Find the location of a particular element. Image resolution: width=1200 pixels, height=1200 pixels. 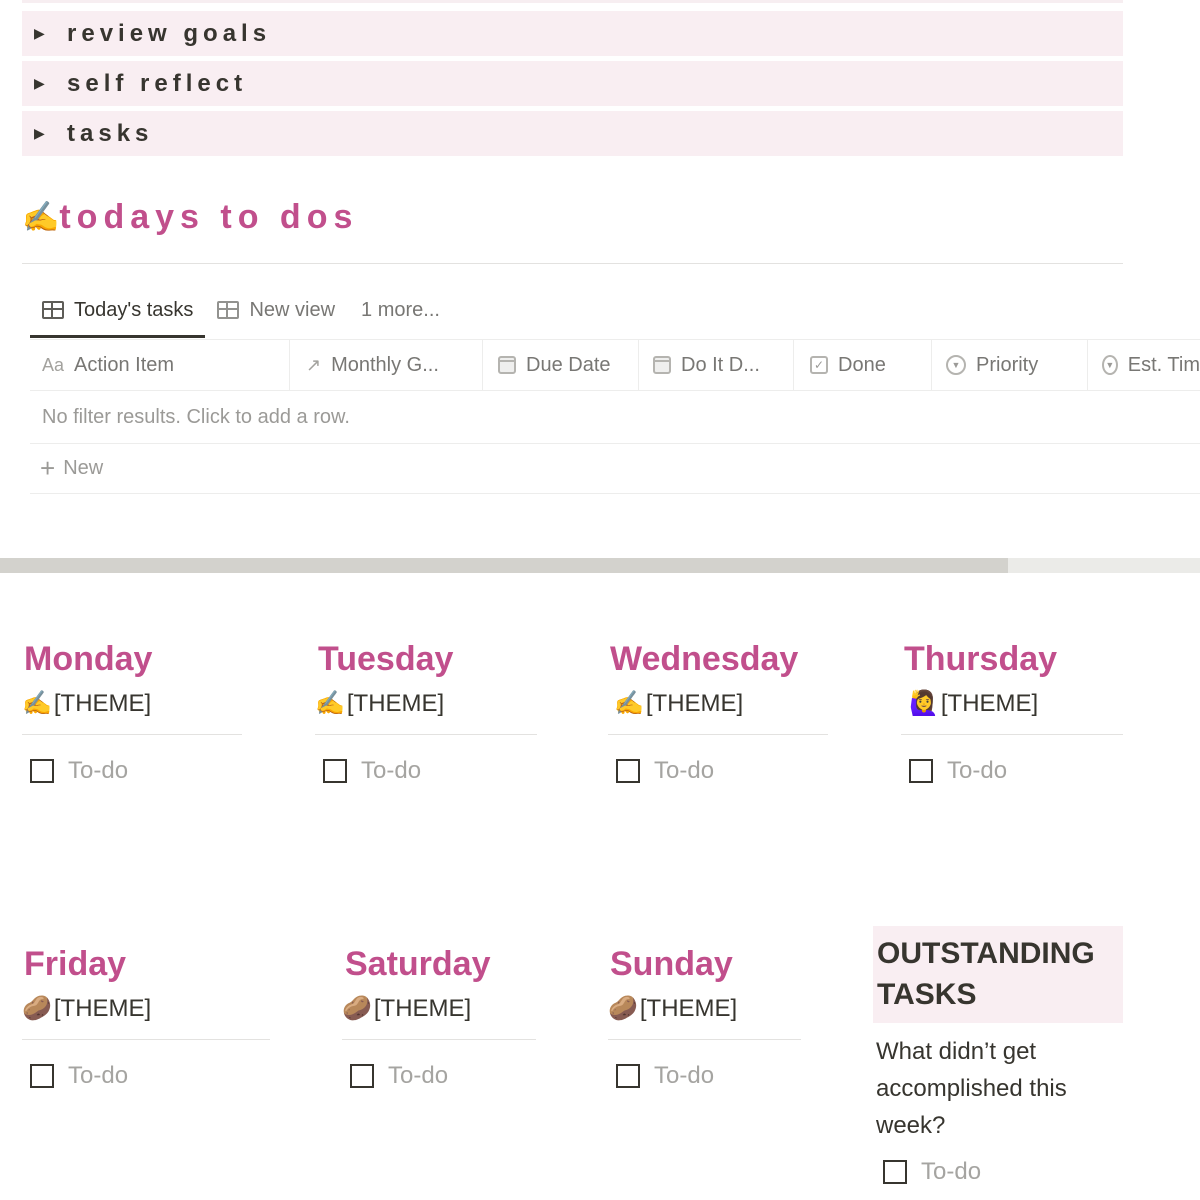

toggle-tasks: ▶ tasks is located at coordinates (572, 133).